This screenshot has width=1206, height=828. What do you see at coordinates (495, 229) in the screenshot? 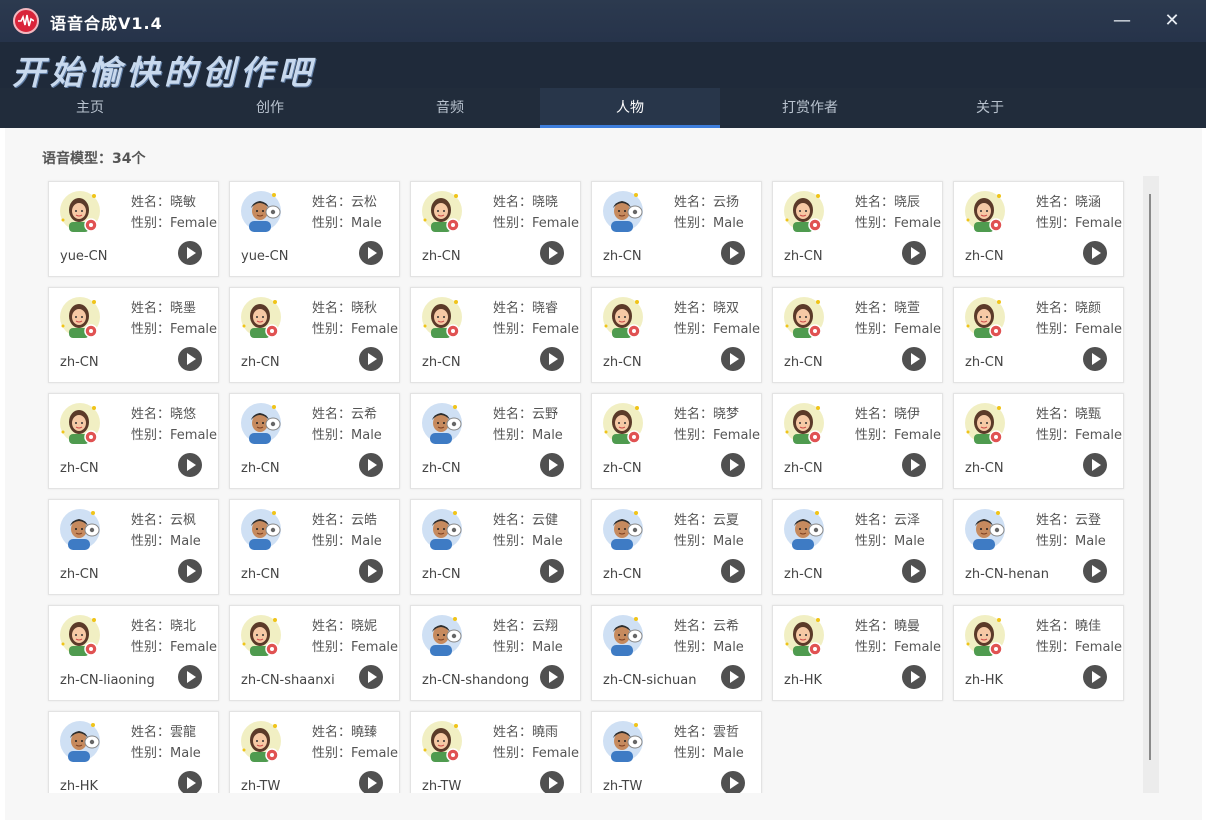
I see `voice-card: 姓名：晓晓 性别：Female zh-CN` at bounding box center [495, 229].